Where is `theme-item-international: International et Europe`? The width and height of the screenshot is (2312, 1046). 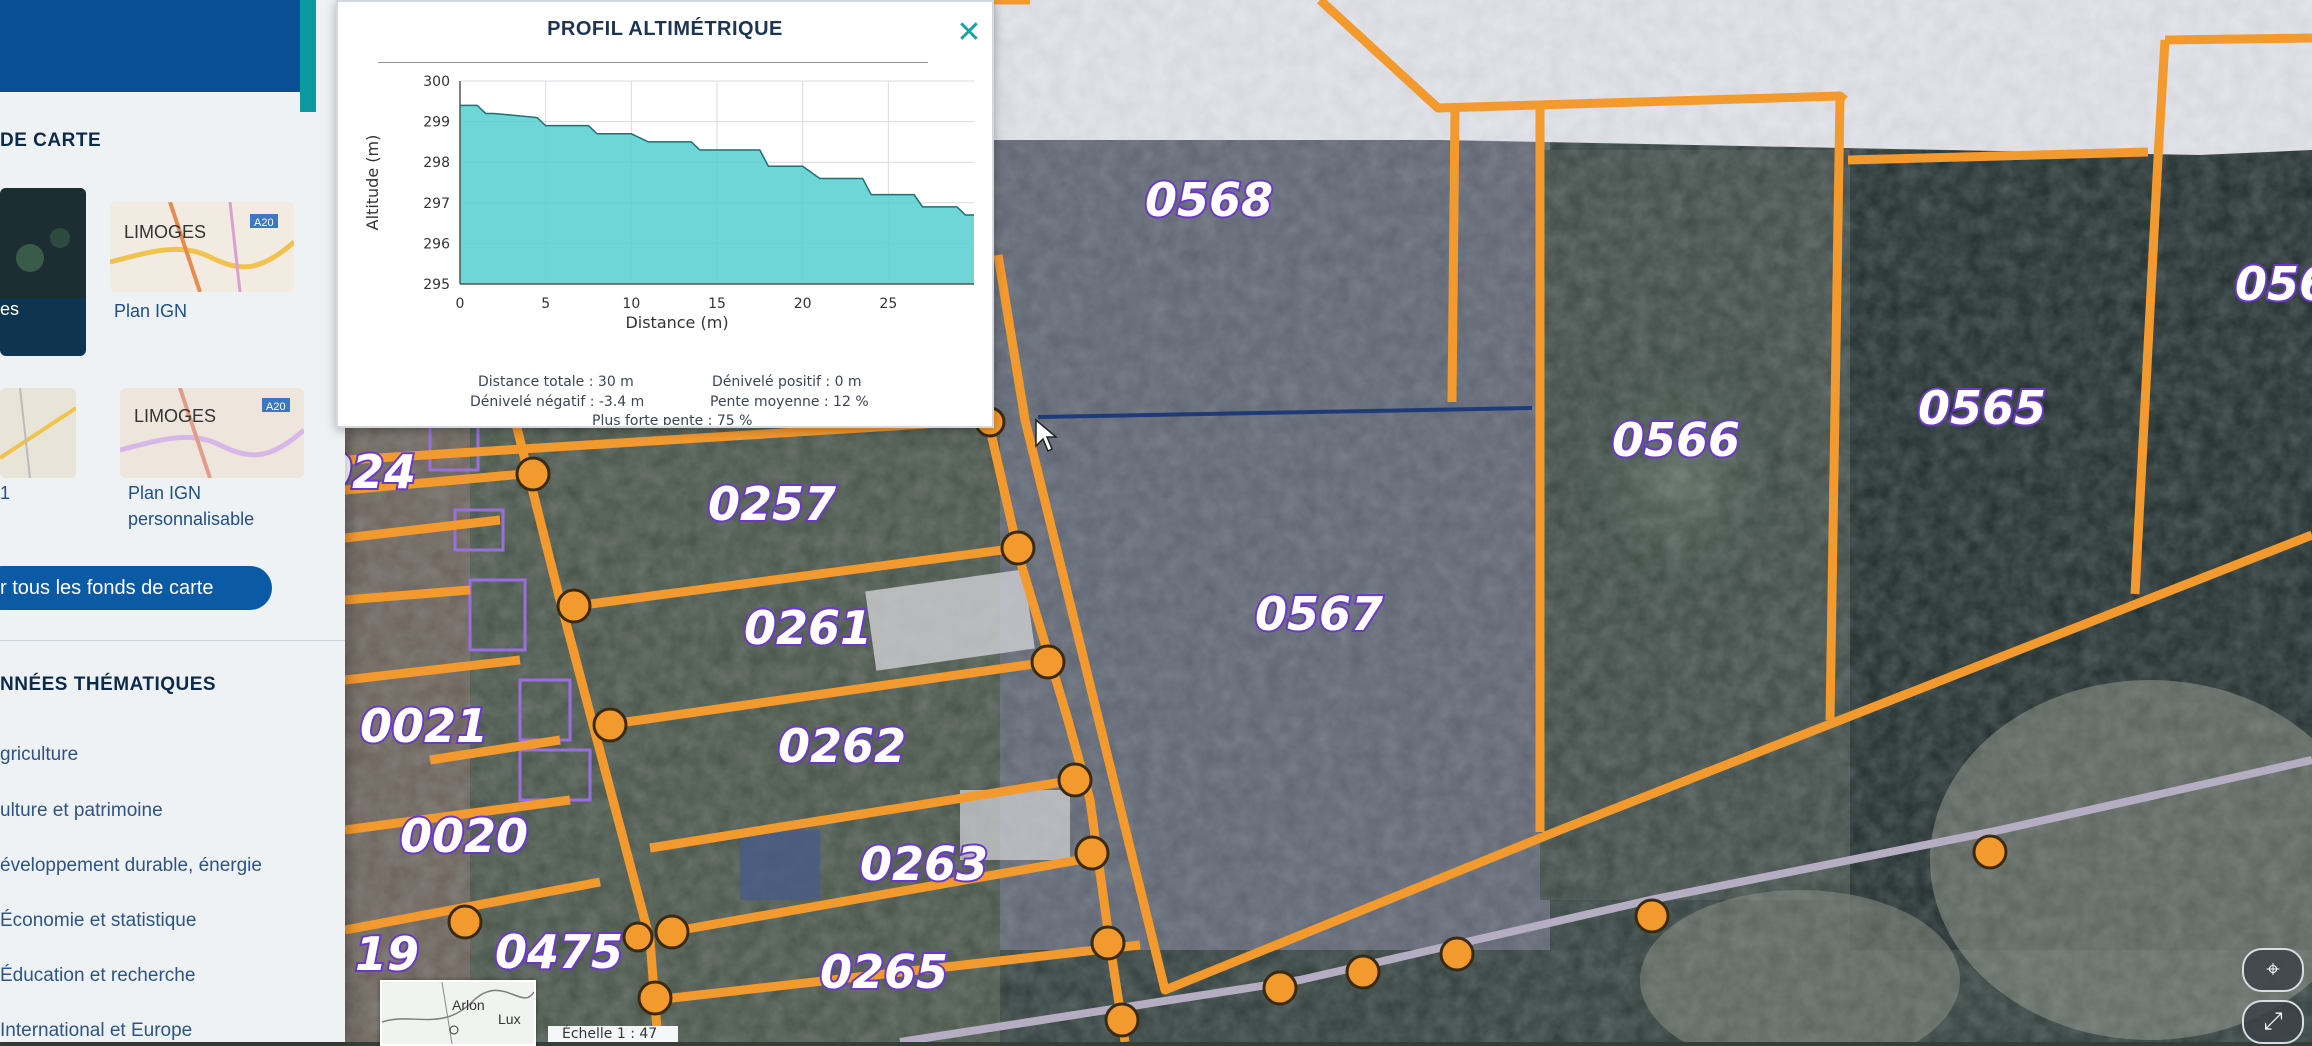 theme-item-international: International et Europe is located at coordinates (96, 1031).